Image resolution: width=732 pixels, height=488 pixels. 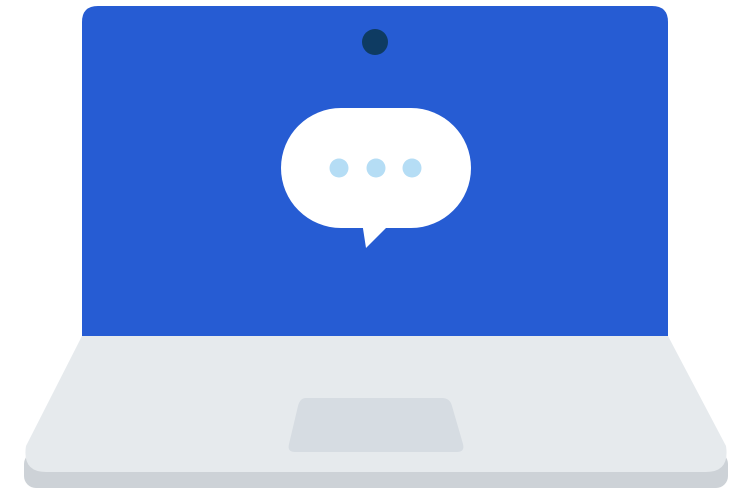 I want to click on trackpad-icon, so click(x=376, y=425).